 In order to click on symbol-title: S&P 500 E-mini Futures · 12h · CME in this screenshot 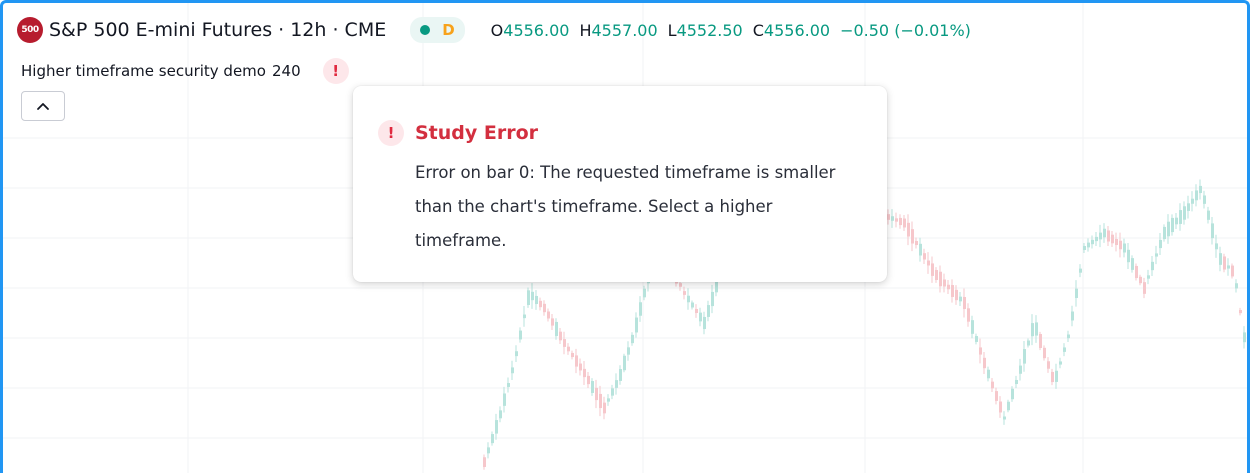, I will do `click(217, 30)`.